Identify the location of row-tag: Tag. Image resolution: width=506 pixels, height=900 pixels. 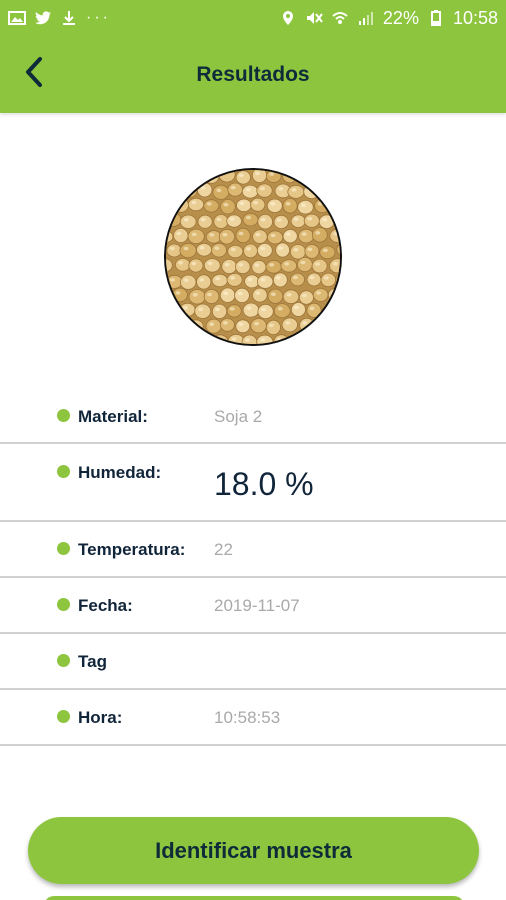
(253, 662).